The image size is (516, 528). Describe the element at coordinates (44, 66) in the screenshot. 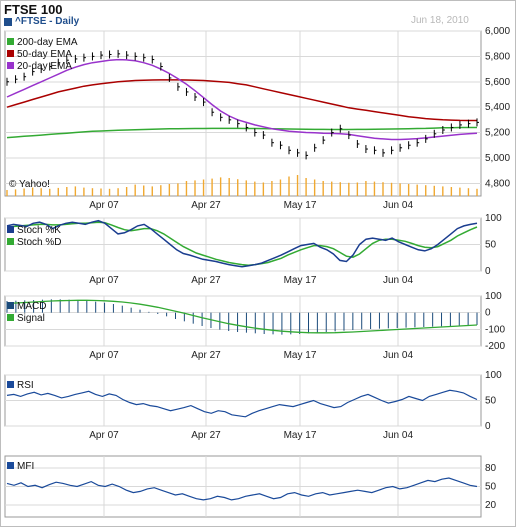

I see `price-legend-label-2: 20-day EMA` at that location.